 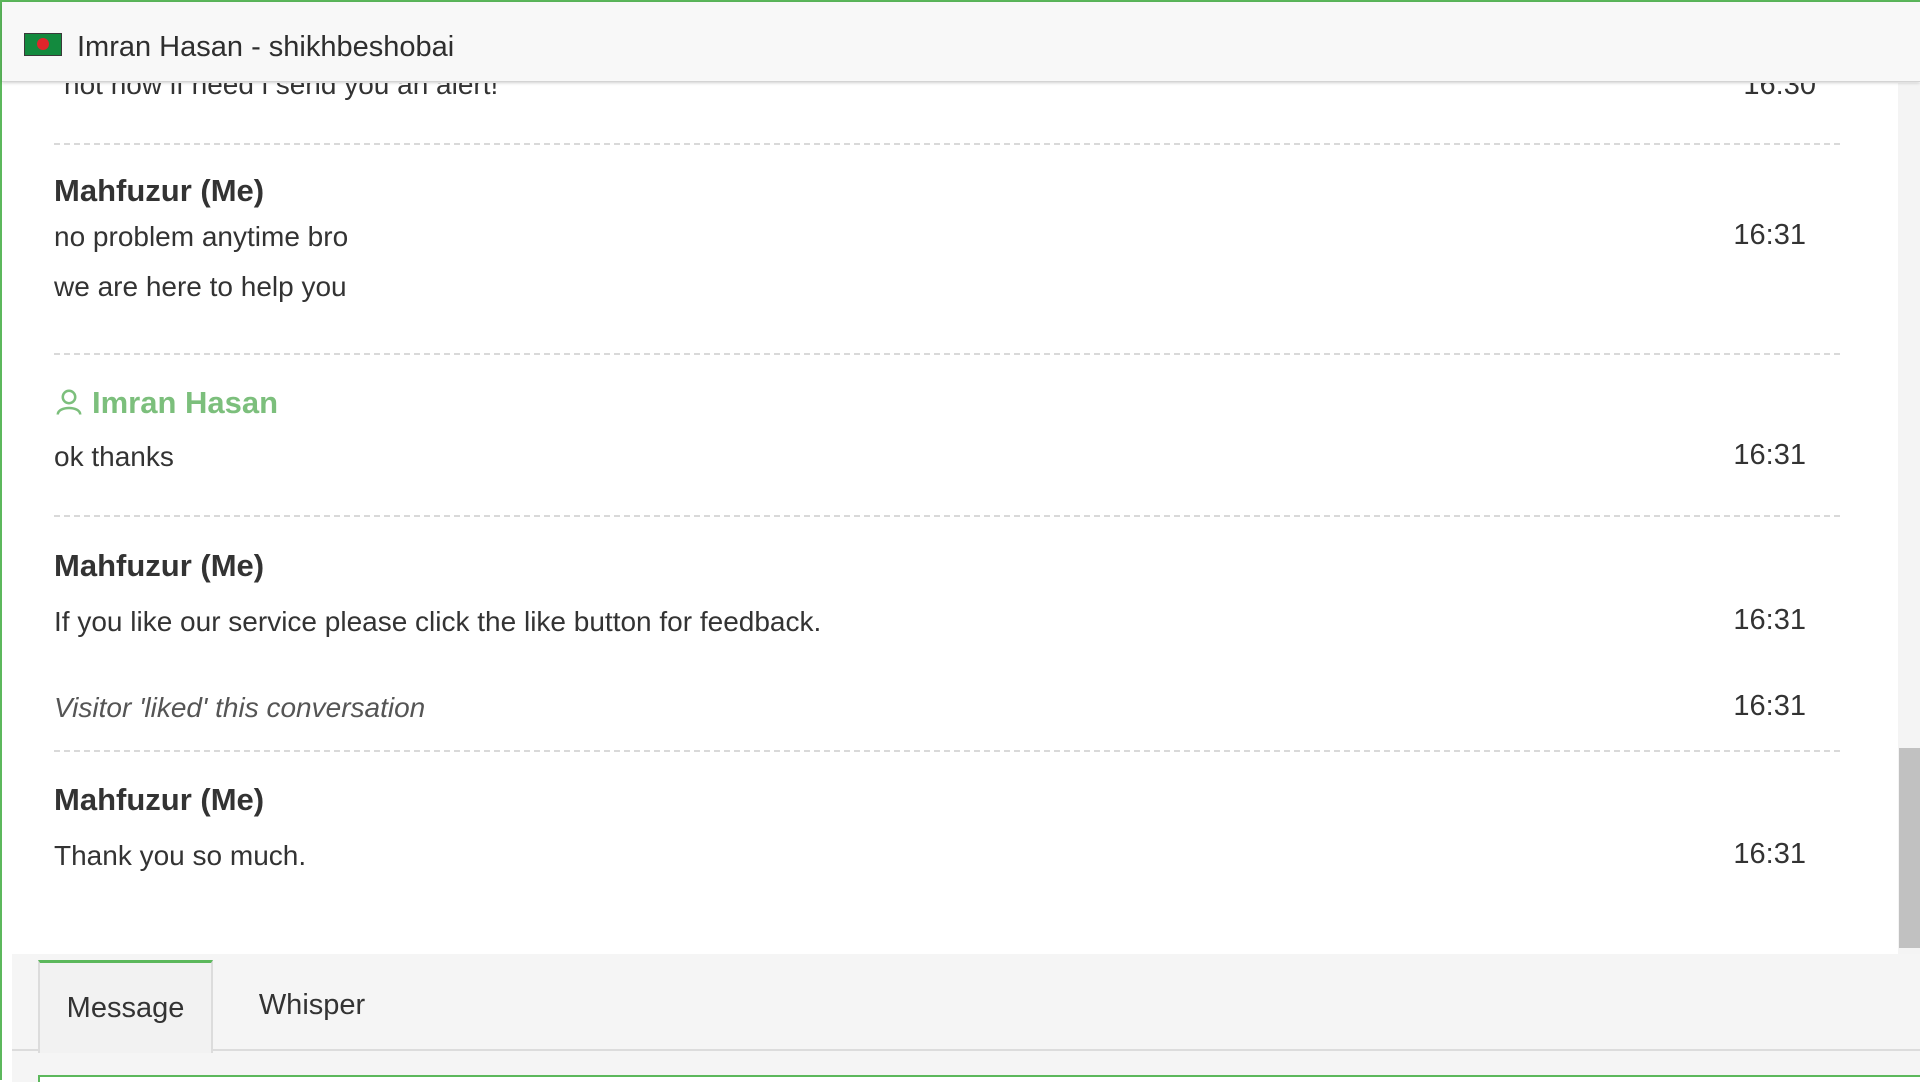 I want to click on message-text: ok thanks, so click(x=114, y=456).